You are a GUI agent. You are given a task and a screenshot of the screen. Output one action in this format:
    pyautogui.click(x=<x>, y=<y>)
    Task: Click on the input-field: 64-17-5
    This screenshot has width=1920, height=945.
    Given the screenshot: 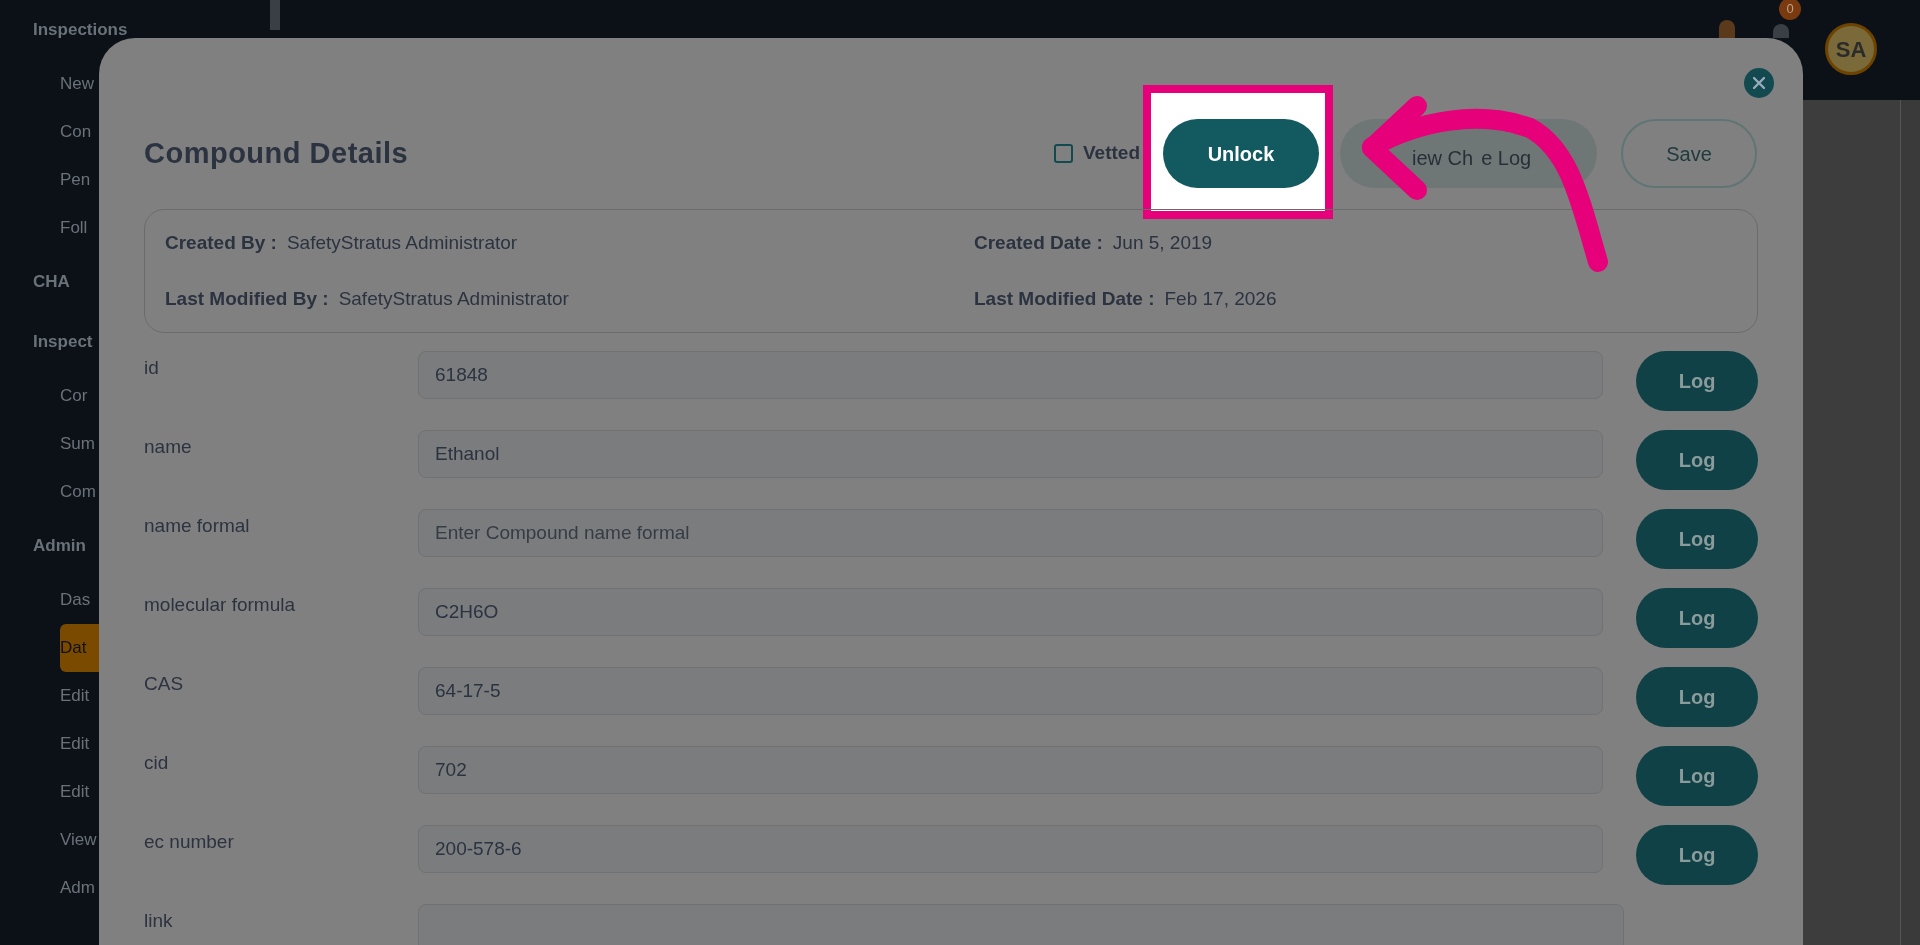 What is the action you would take?
    pyautogui.click(x=1011, y=691)
    